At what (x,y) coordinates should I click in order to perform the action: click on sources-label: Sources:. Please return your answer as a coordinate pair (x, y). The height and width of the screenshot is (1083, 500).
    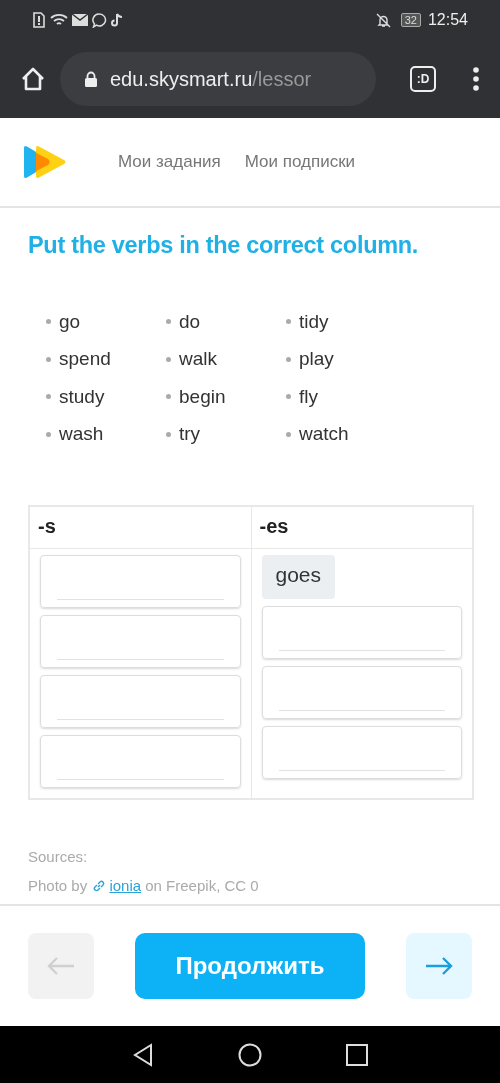
    Looking at the image, I should click on (58, 856).